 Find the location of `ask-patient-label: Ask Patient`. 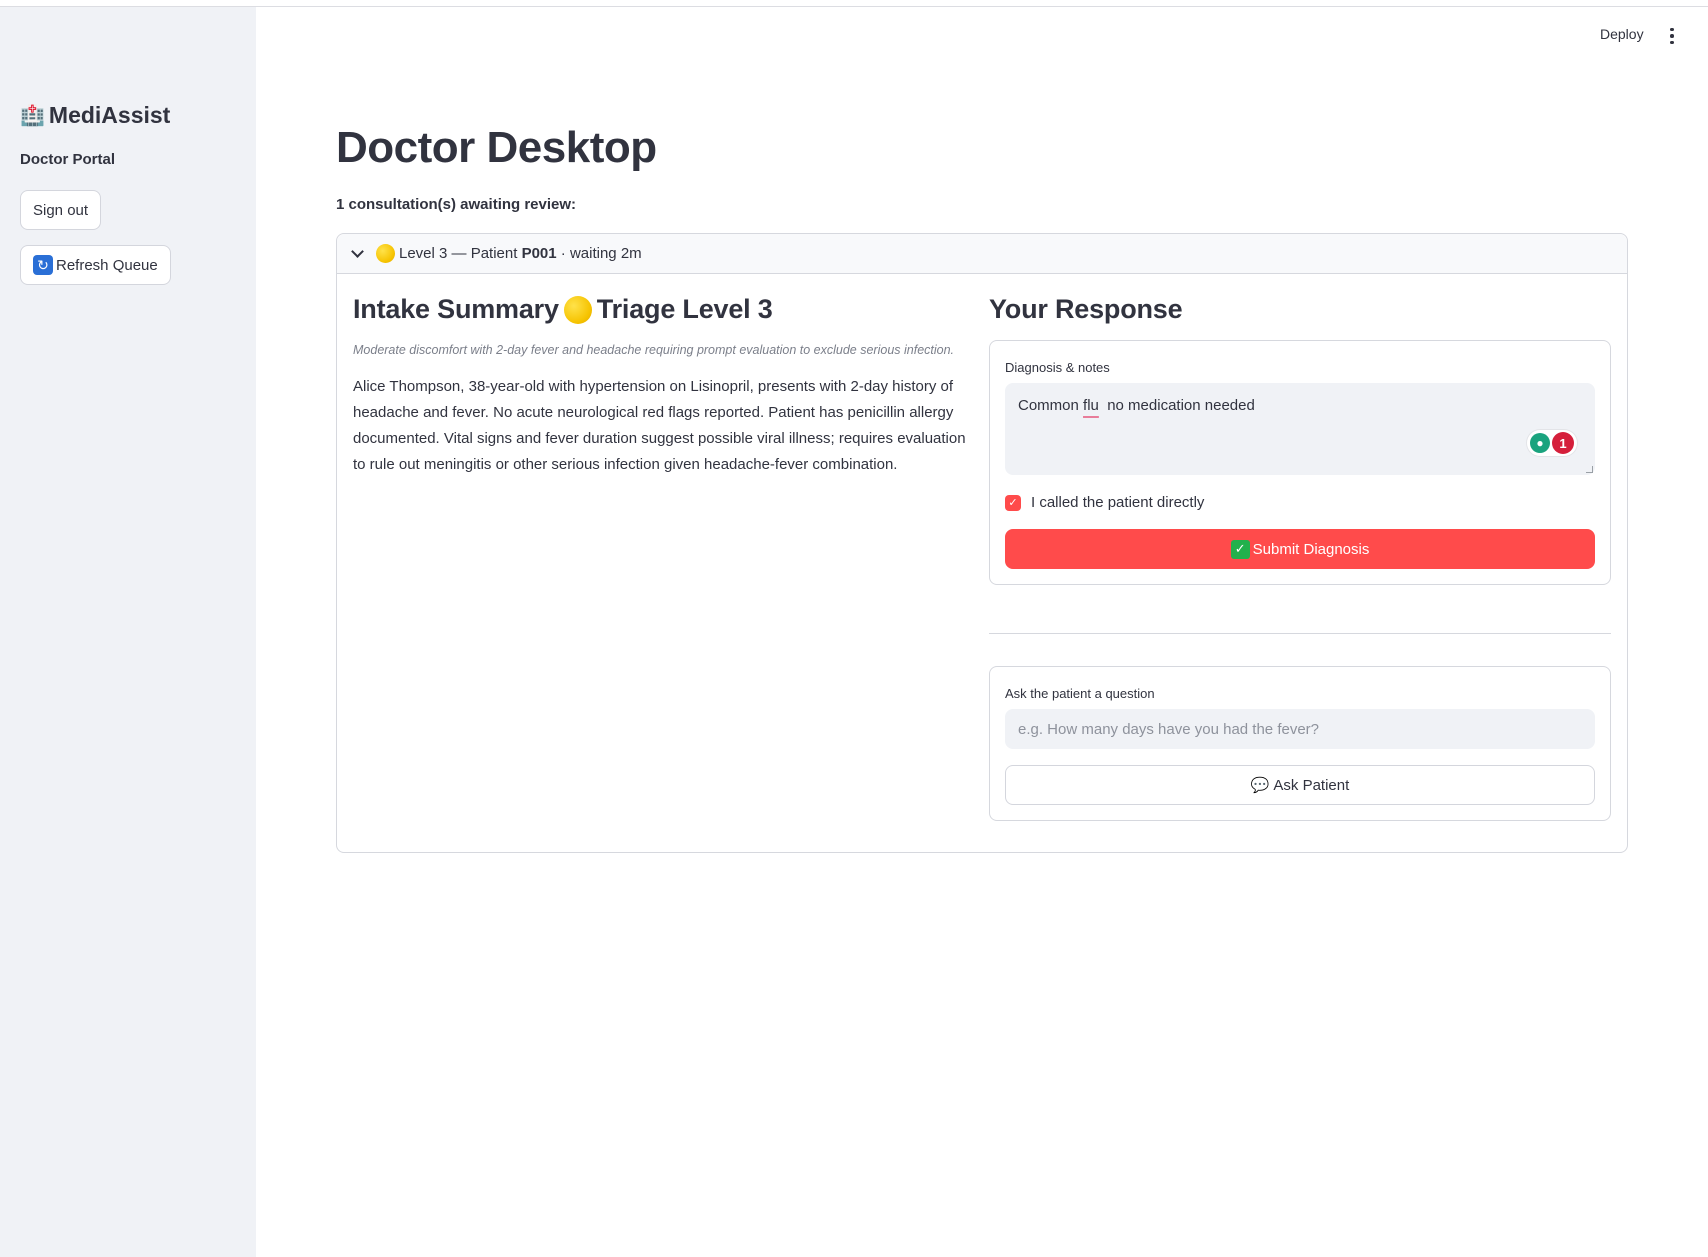

ask-patient-label: Ask Patient is located at coordinates (1311, 785).